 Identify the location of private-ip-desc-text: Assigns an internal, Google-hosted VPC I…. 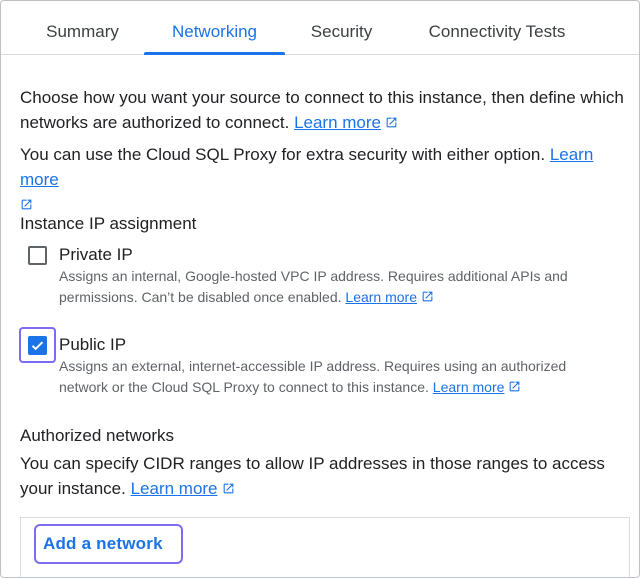
(313, 286).